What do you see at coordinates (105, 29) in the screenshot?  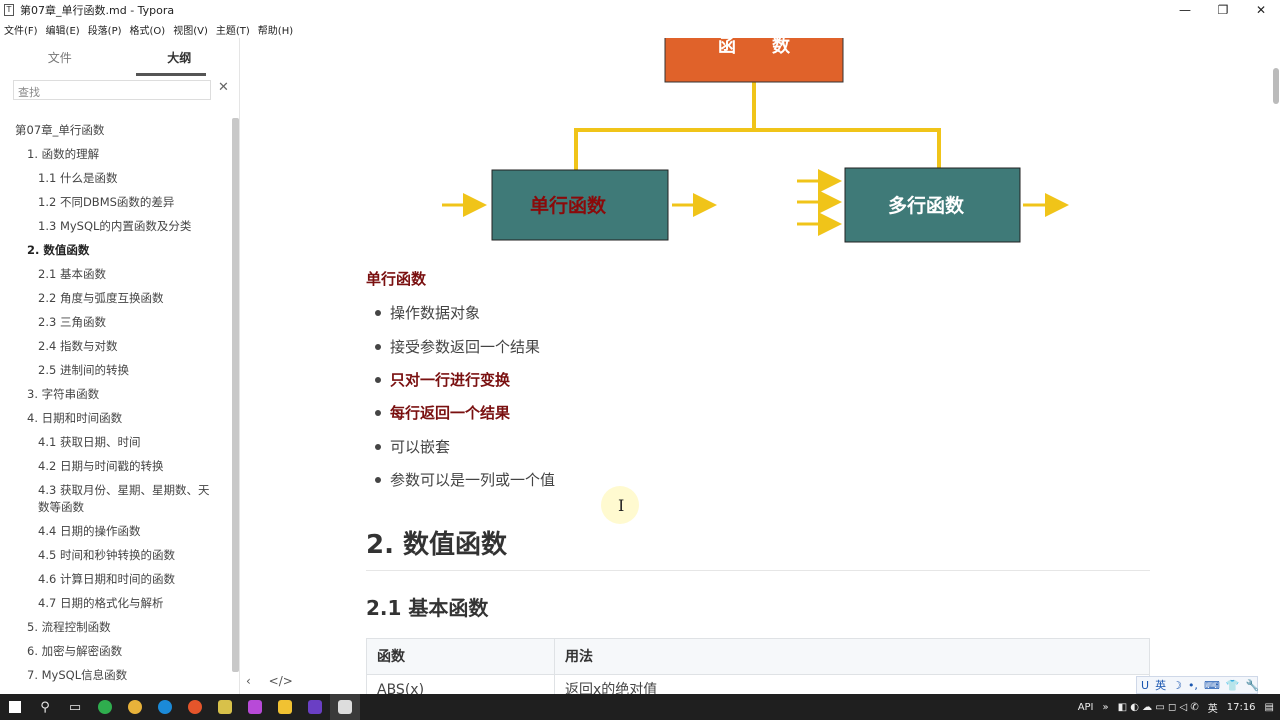 I see `menu-paragraph: 段落(P)` at bounding box center [105, 29].